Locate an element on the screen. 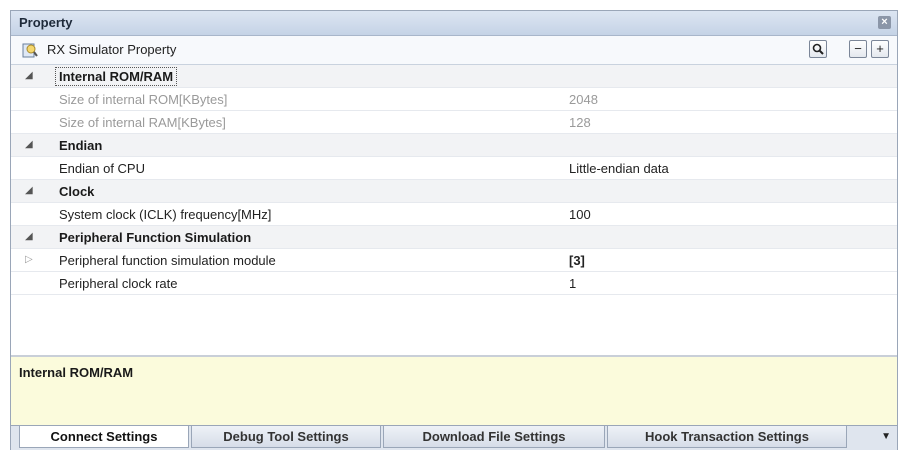 Image resolution: width=903 pixels, height=455 pixels. category-label: Clock is located at coordinates (77, 191).